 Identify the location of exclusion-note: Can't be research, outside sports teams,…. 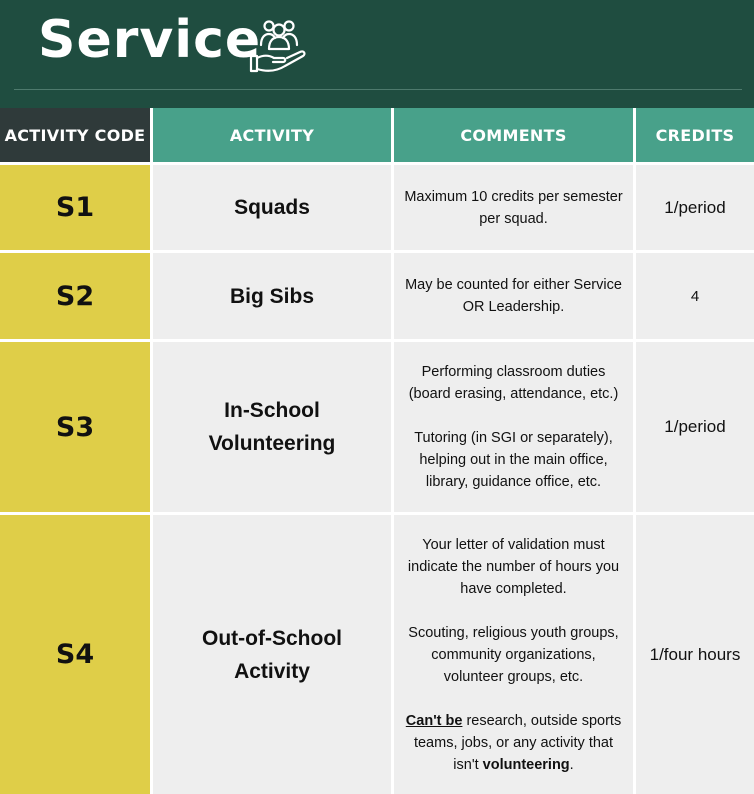
(513, 742).